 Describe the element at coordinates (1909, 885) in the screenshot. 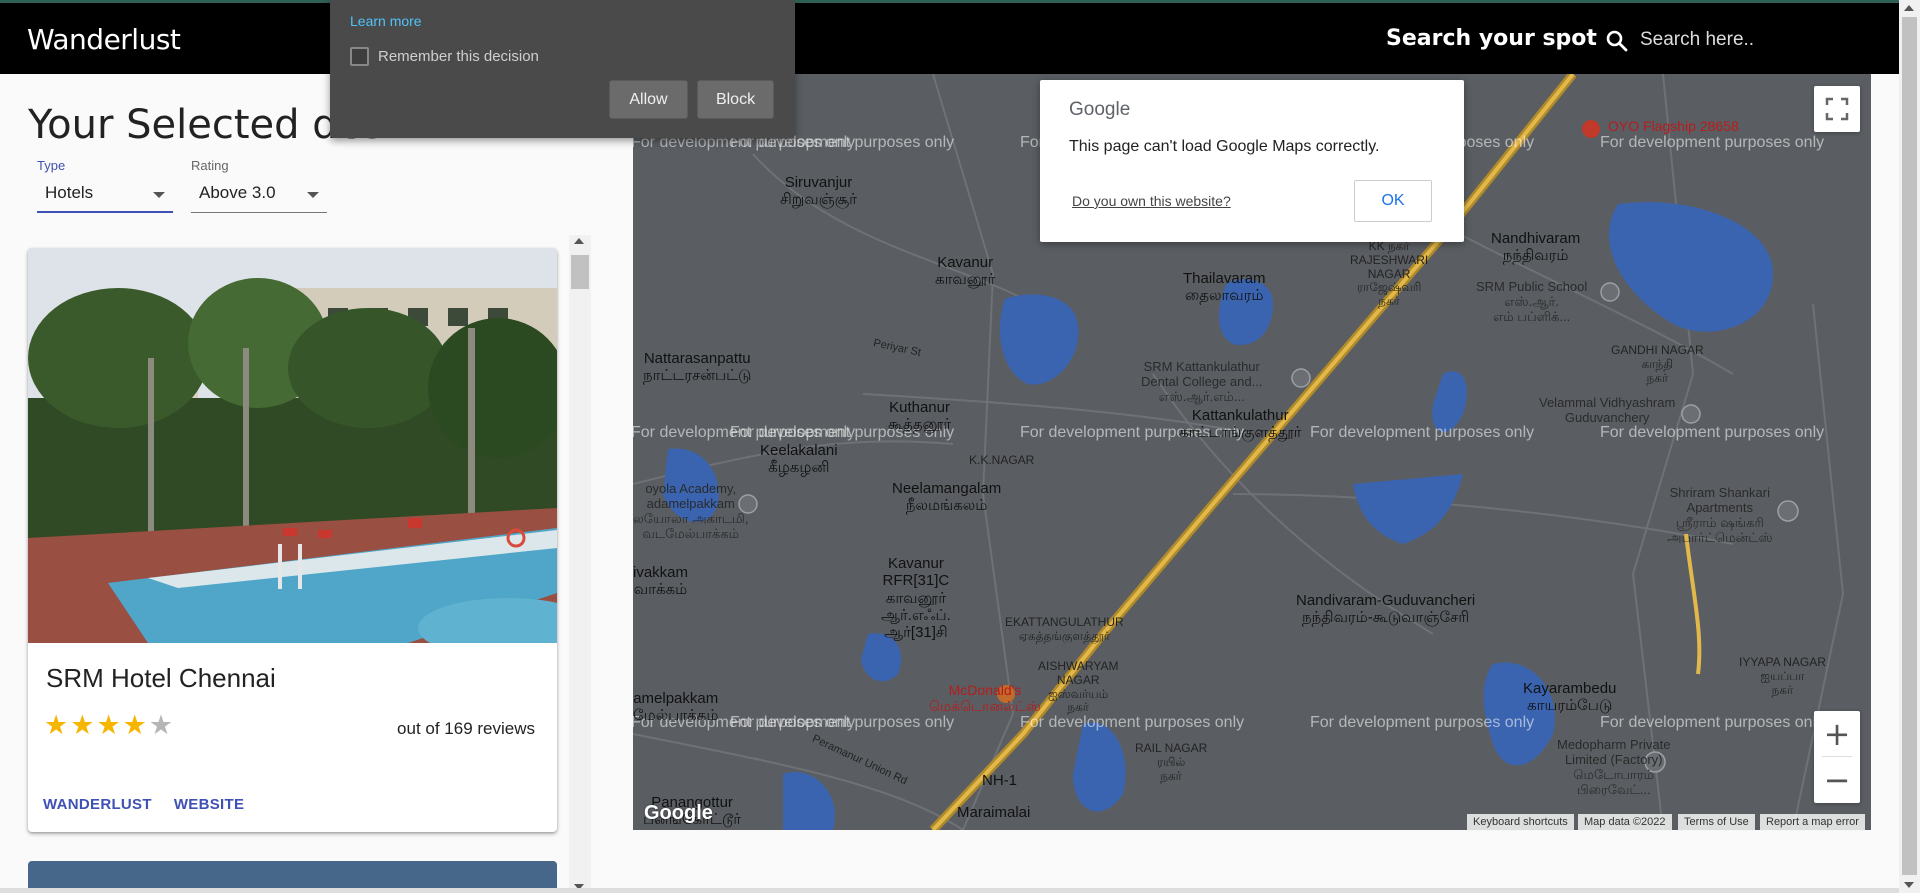

I see `scroll-down-arrow-icon` at that location.